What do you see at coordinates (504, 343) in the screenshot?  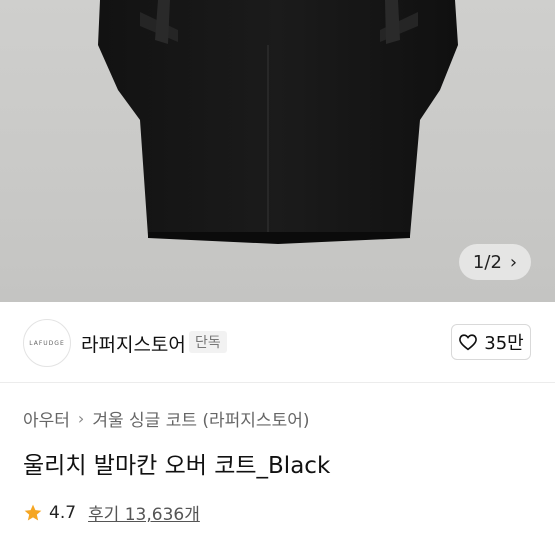 I see `like-count: 35만` at bounding box center [504, 343].